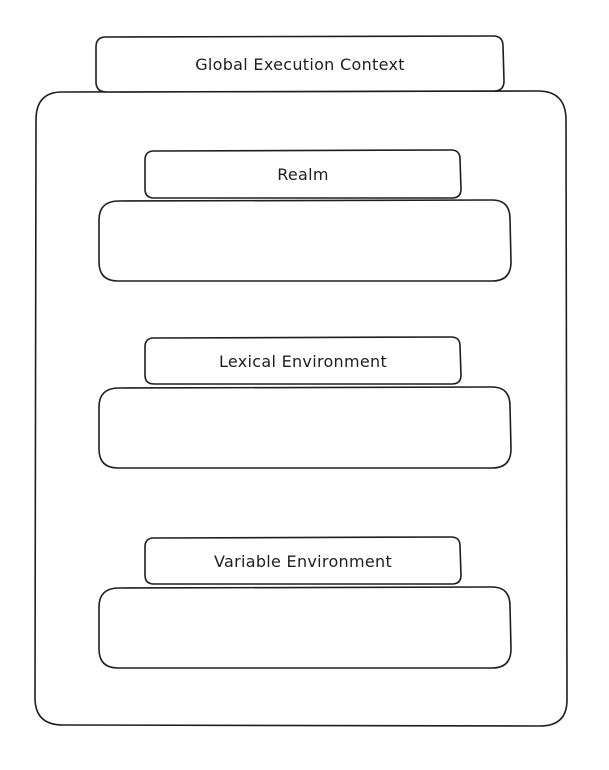 Image resolution: width=609 pixels, height=770 pixels. Describe the element at coordinates (303, 561) in the screenshot. I see `variable-environment-label: Variable Environment` at that location.